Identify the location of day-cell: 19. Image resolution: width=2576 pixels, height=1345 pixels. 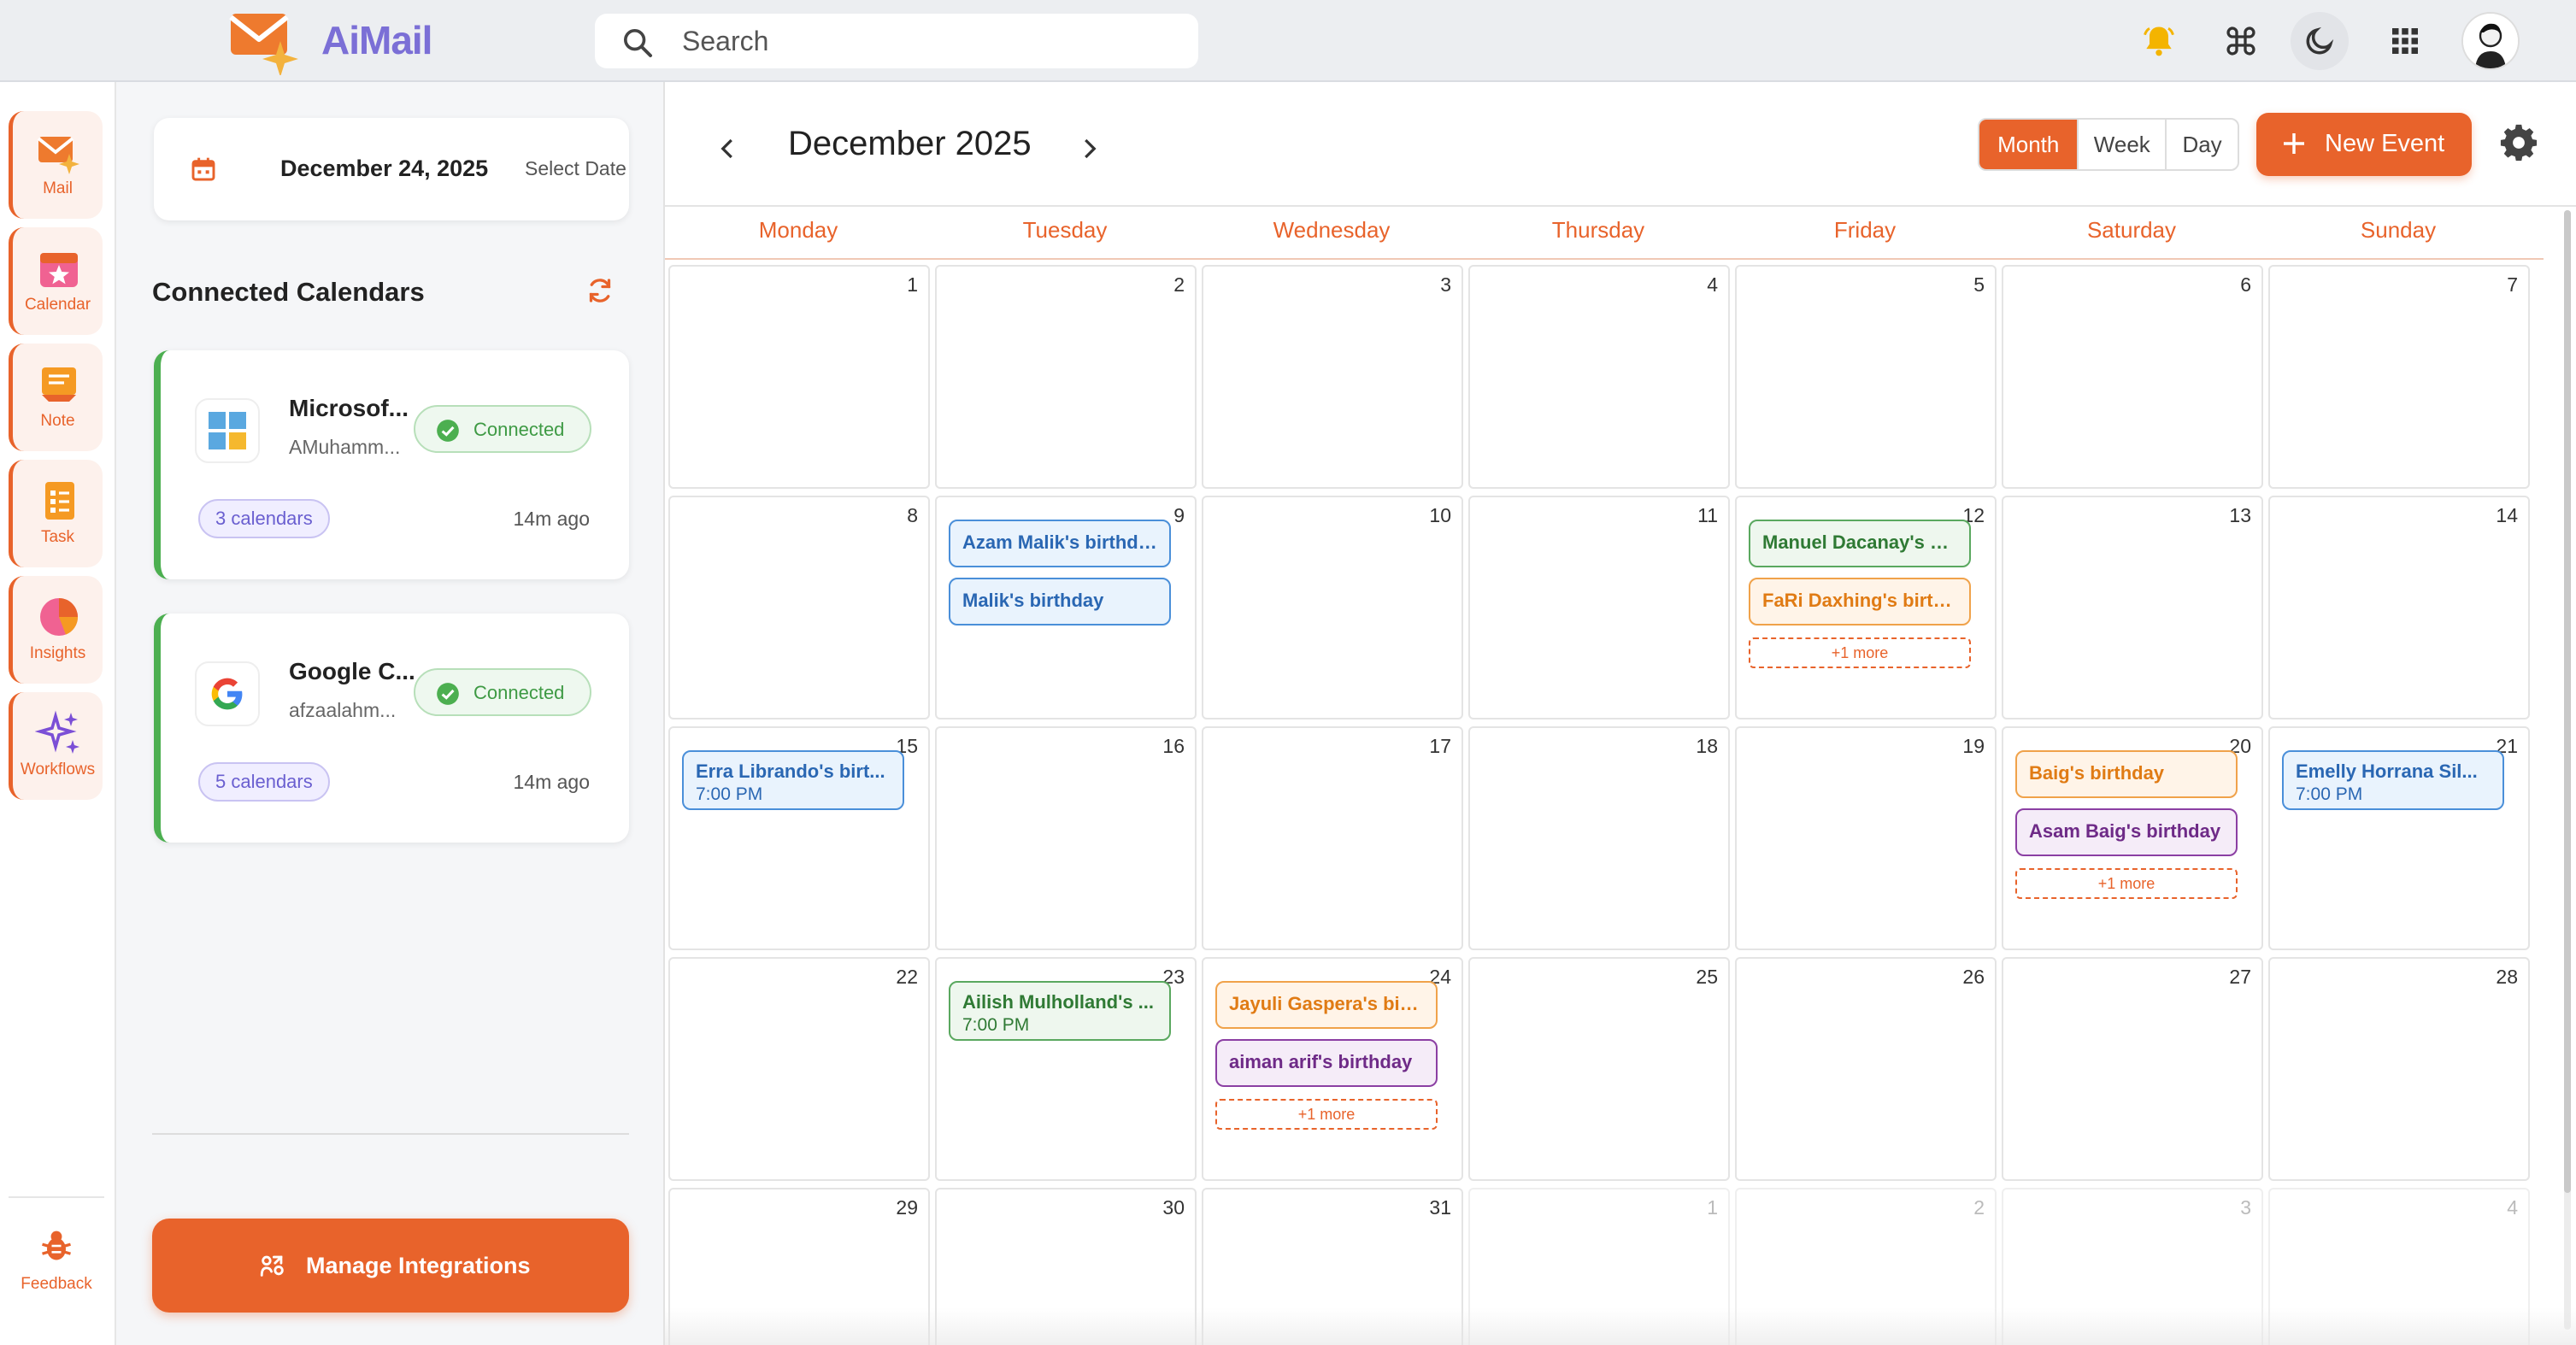
(1866, 838).